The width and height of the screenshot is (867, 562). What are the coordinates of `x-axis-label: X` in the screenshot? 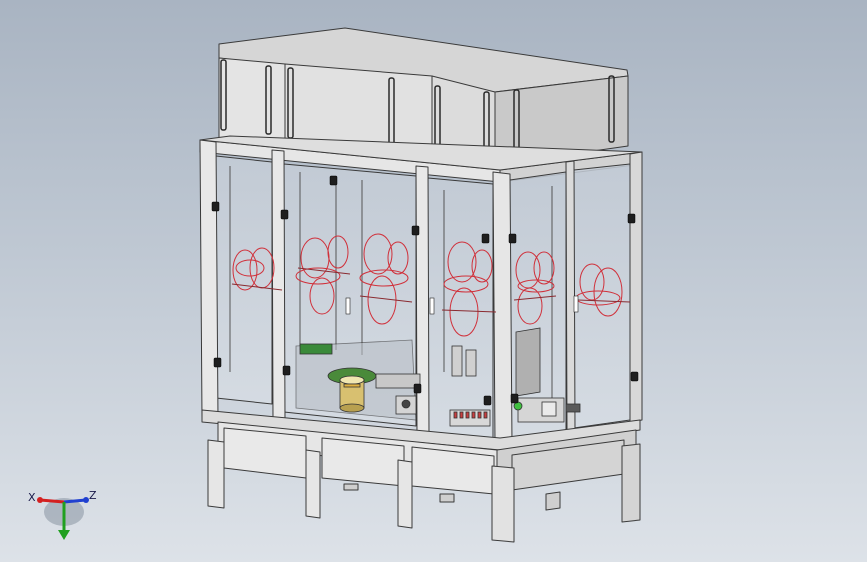 It's located at (32, 497).